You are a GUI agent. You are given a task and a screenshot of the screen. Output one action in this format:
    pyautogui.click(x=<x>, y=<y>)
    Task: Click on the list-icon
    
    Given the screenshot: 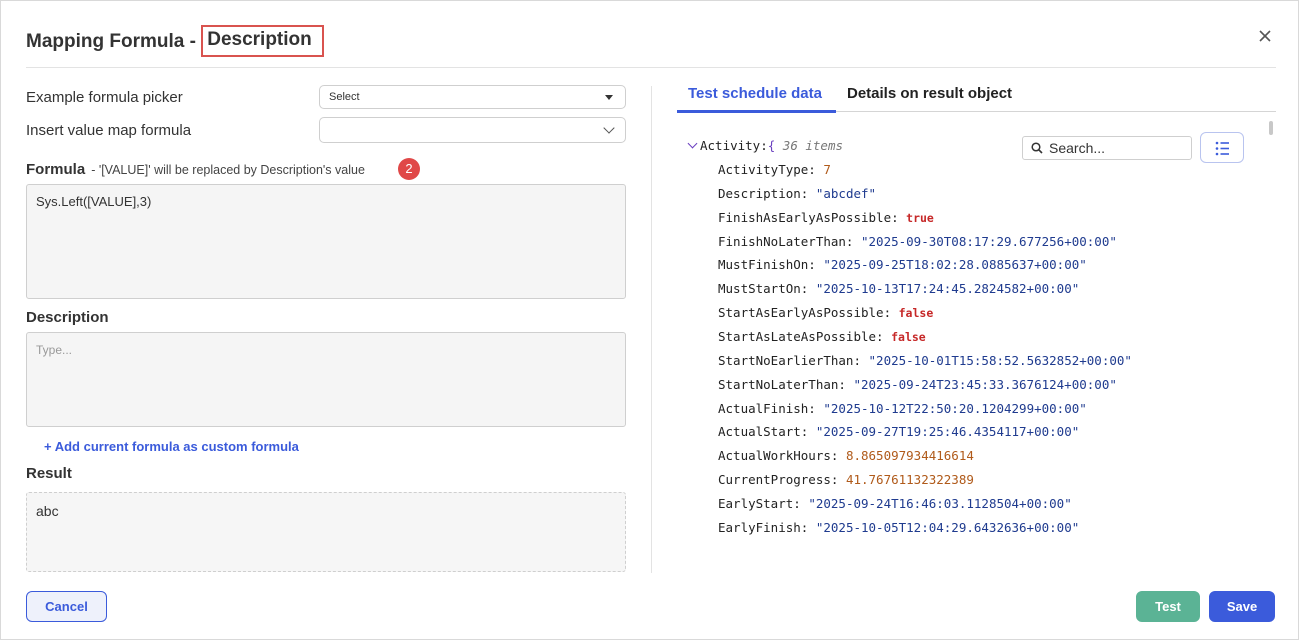 What is the action you would take?
    pyautogui.click(x=1222, y=148)
    